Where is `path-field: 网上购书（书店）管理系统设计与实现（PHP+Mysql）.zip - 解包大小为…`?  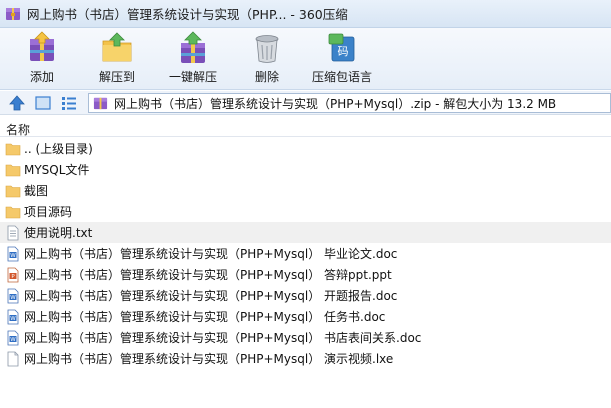 path-field: 网上购书（书店）管理系统设计与实现（PHP+Mysql）.zip - 解包大小为… is located at coordinates (349, 103).